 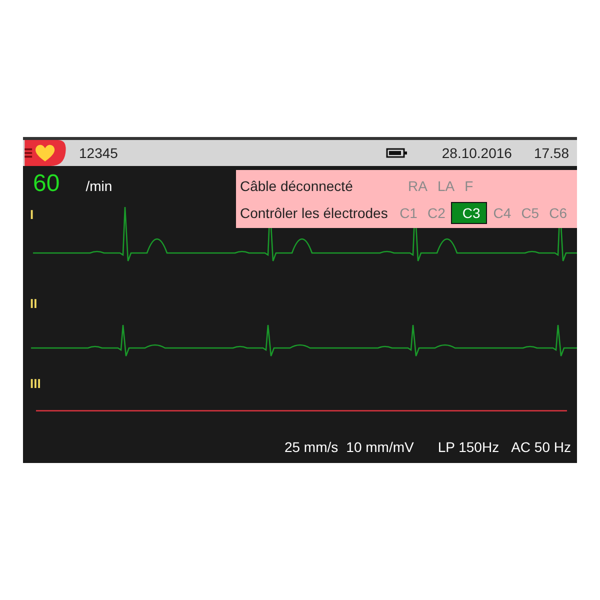 What do you see at coordinates (311, 447) in the screenshot?
I see `paper-speed: 25 mm/s` at bounding box center [311, 447].